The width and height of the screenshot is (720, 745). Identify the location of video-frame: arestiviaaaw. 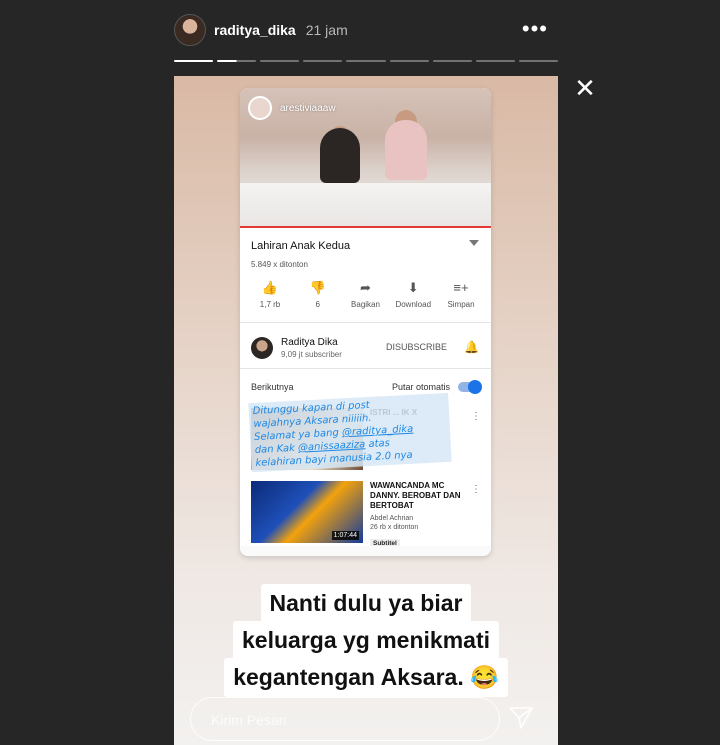
(365, 158).